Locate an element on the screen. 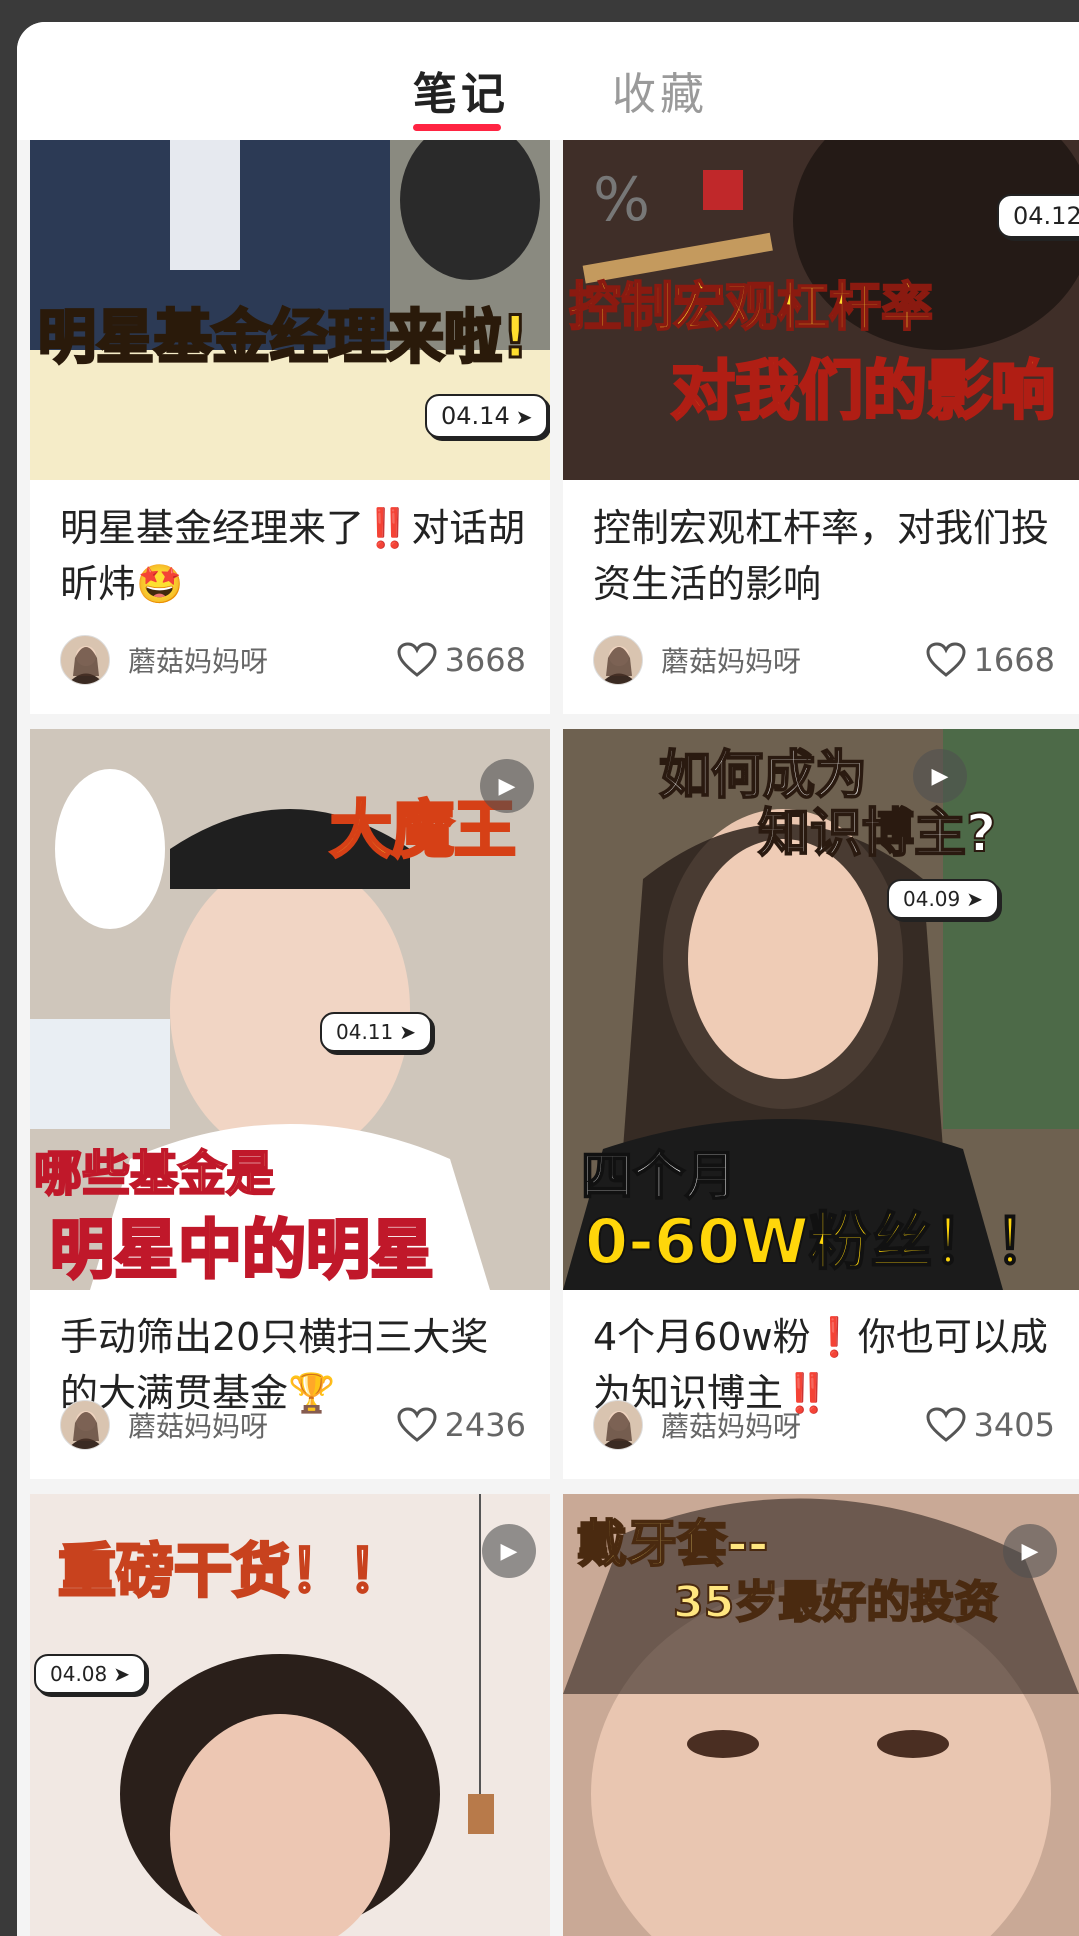  cover-caption-bottom: 0-60W粉丝！！ is located at coordinates (821, 1241).